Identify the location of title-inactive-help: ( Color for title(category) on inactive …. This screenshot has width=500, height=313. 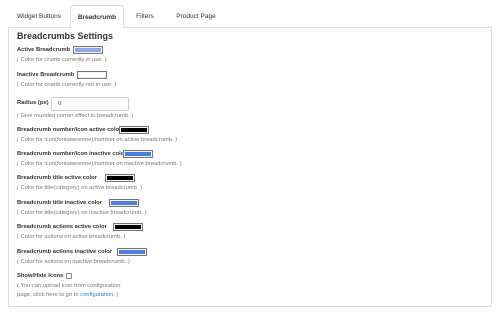
(82, 213).